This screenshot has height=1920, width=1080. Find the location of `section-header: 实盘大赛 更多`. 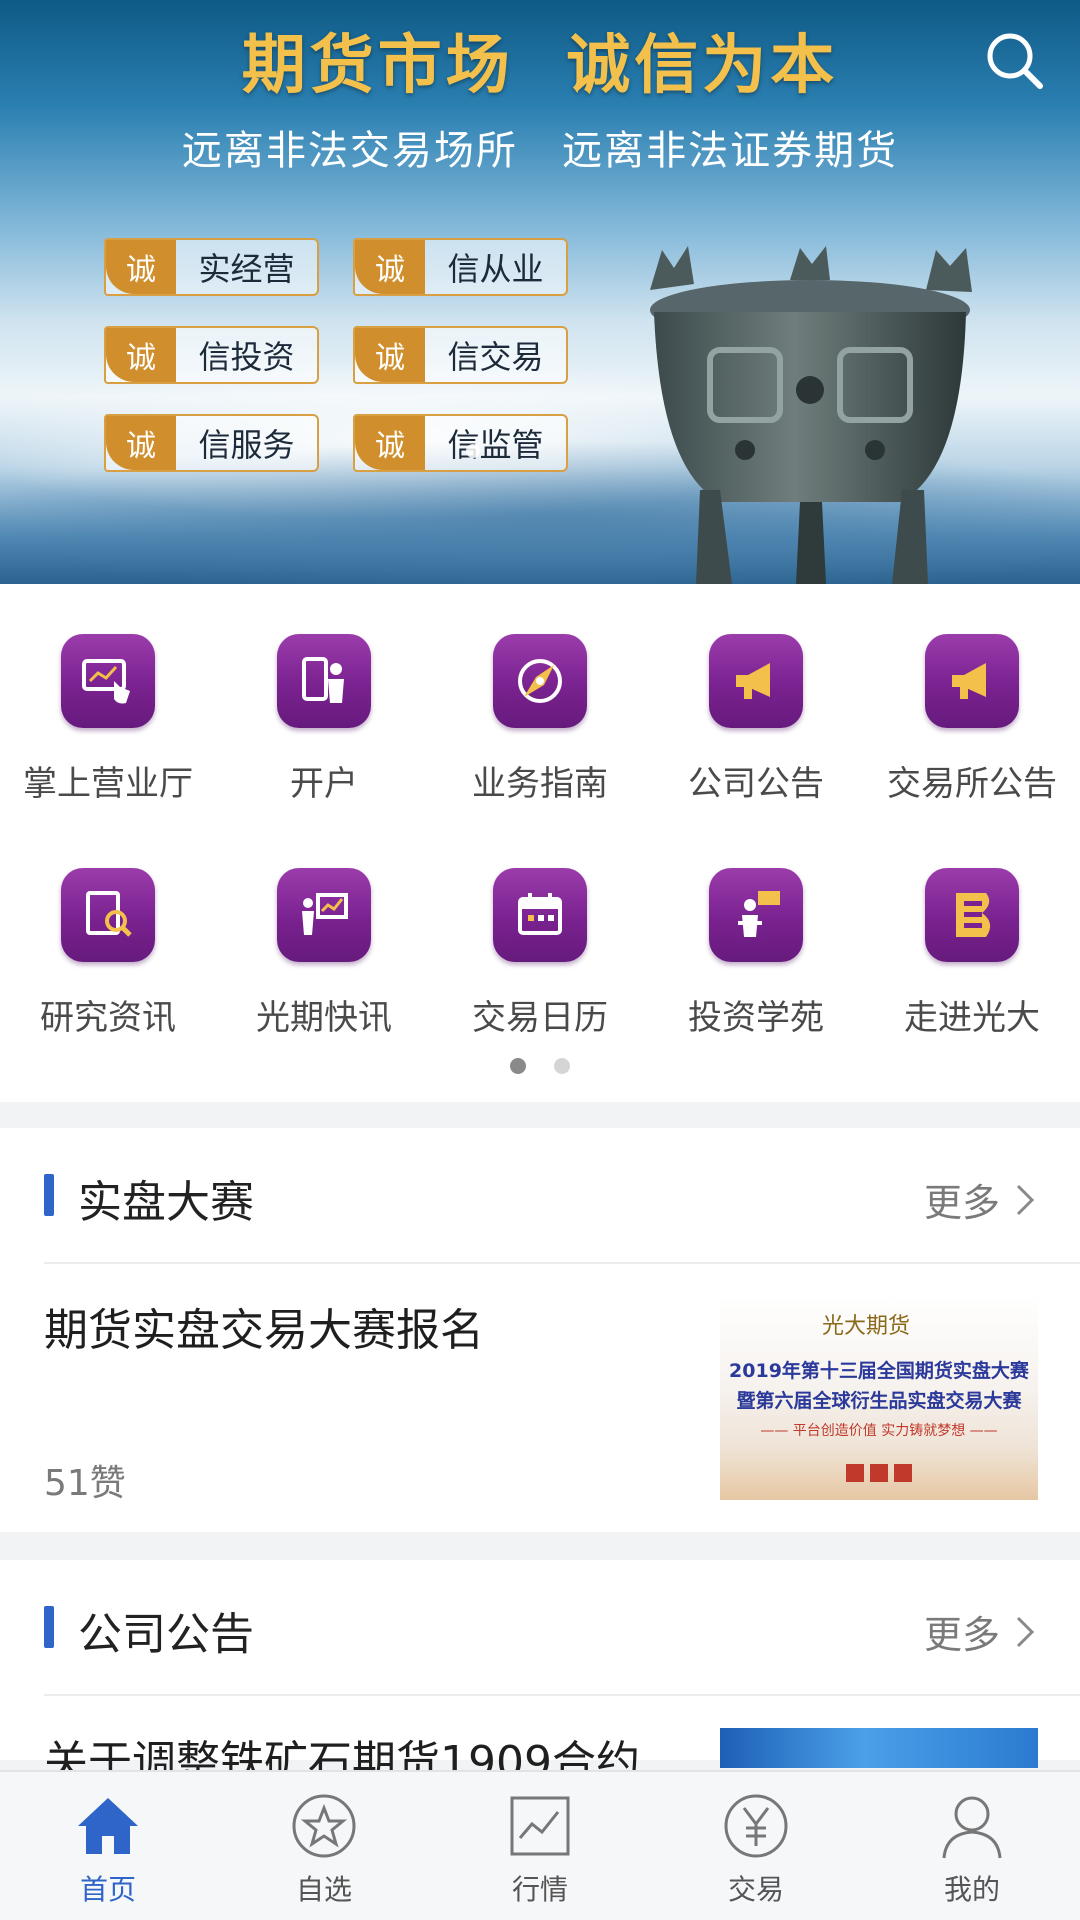

section-header: 实盘大赛 更多 is located at coordinates (540, 1195).